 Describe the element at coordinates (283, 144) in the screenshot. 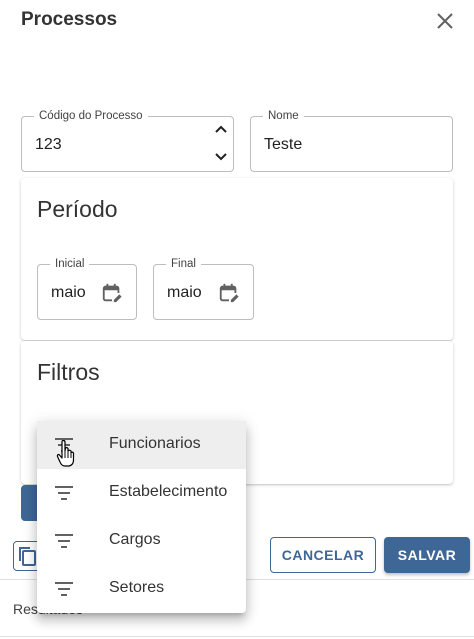

I see `nome-value: Teste` at that location.